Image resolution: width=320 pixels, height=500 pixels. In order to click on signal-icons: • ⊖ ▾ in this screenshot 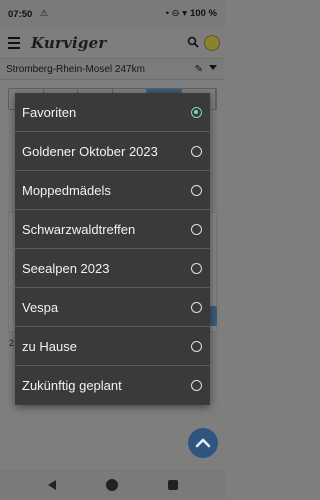, I will do `click(176, 13)`.